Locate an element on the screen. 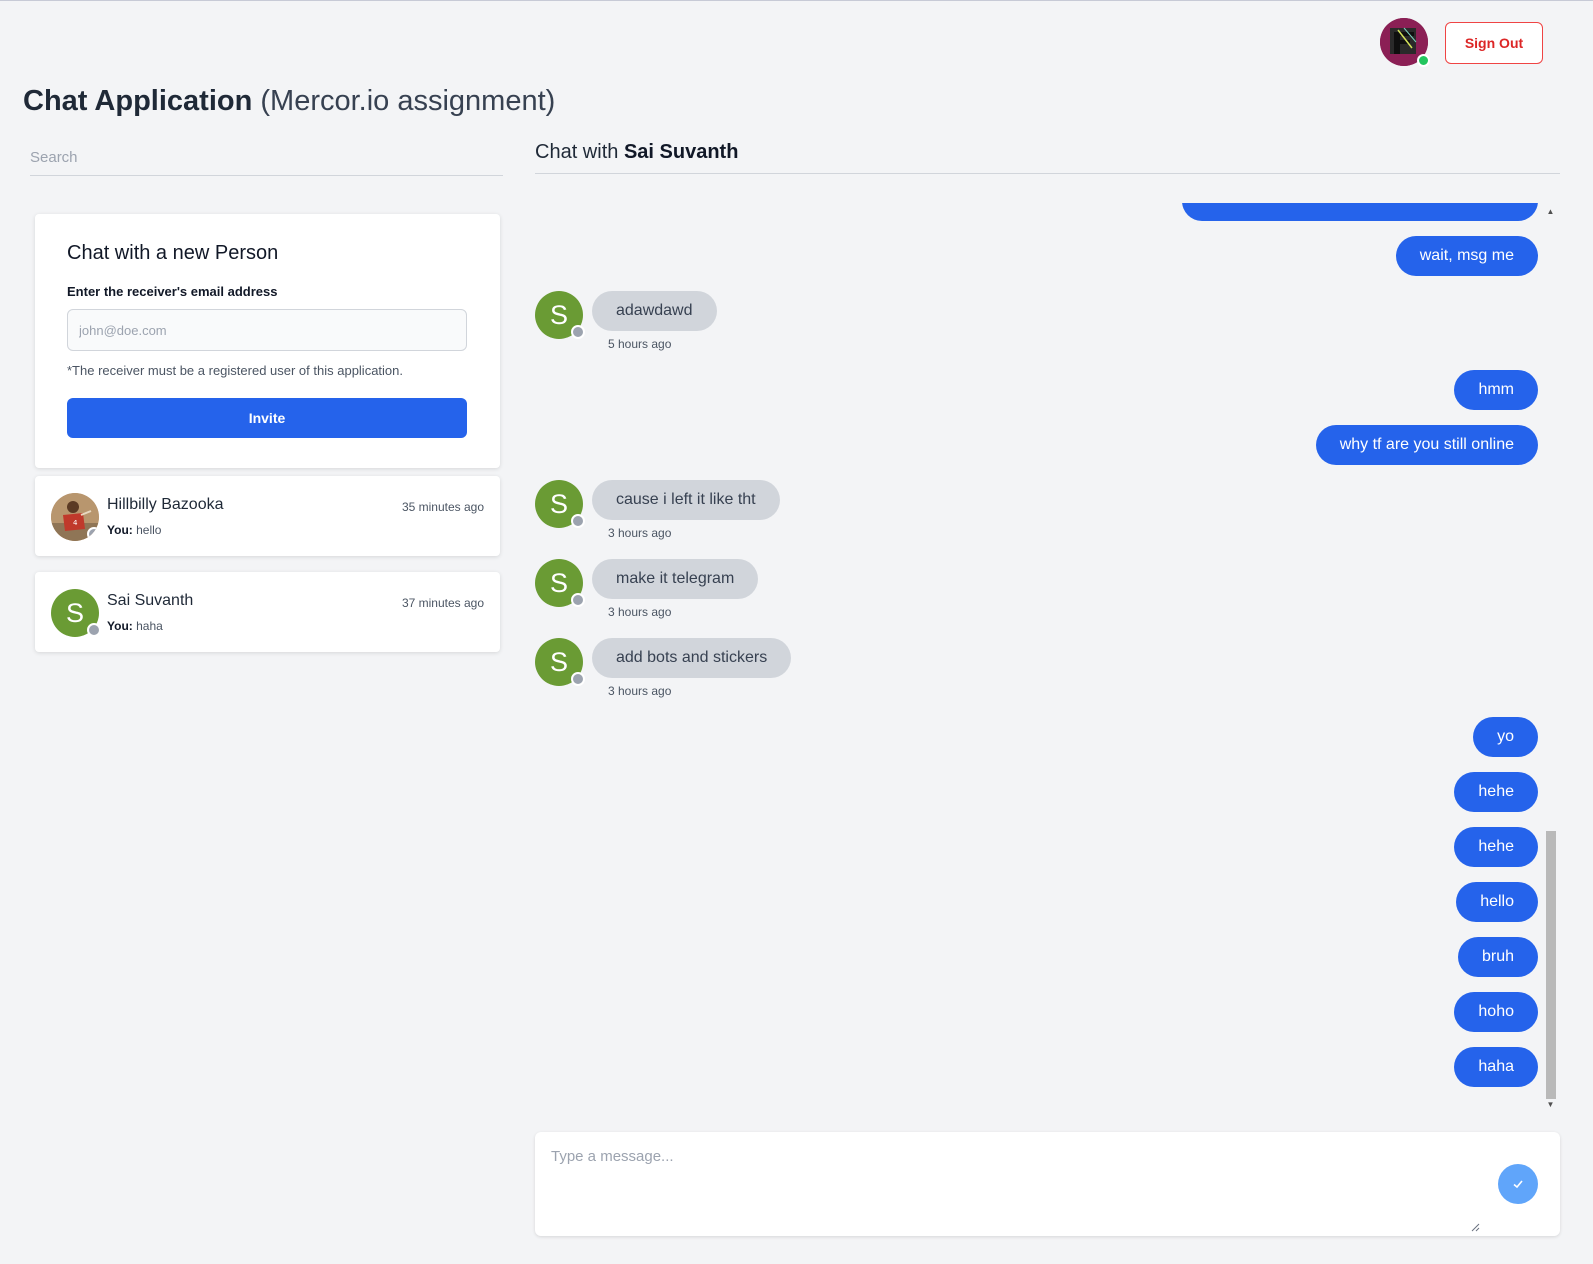 The width and height of the screenshot is (1593, 1264). resize-handle-icon is located at coordinates (1475, 1227).